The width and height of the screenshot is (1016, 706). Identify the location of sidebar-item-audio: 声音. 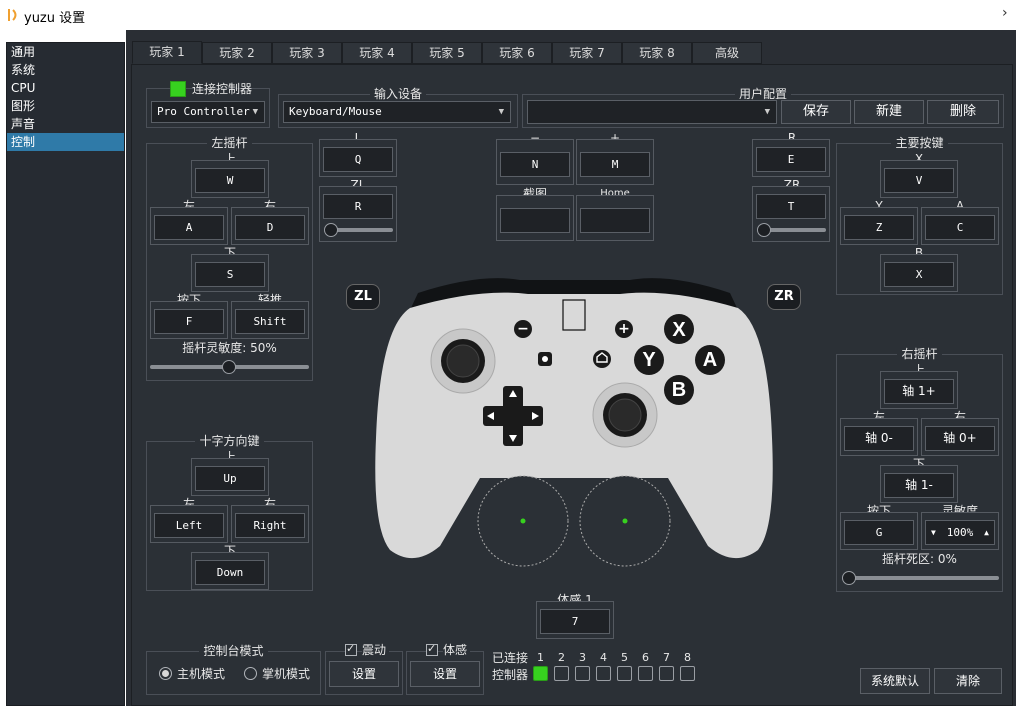
(65, 124).